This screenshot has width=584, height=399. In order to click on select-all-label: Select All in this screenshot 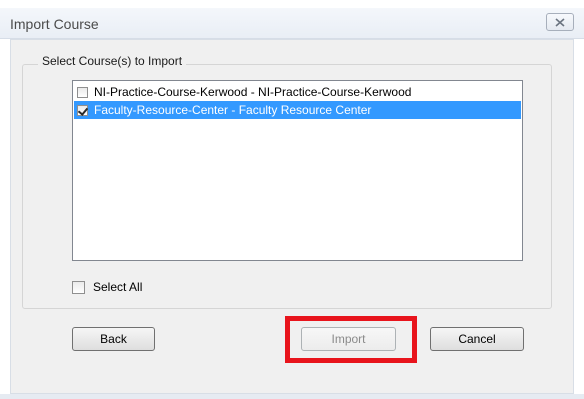, I will do `click(118, 287)`.